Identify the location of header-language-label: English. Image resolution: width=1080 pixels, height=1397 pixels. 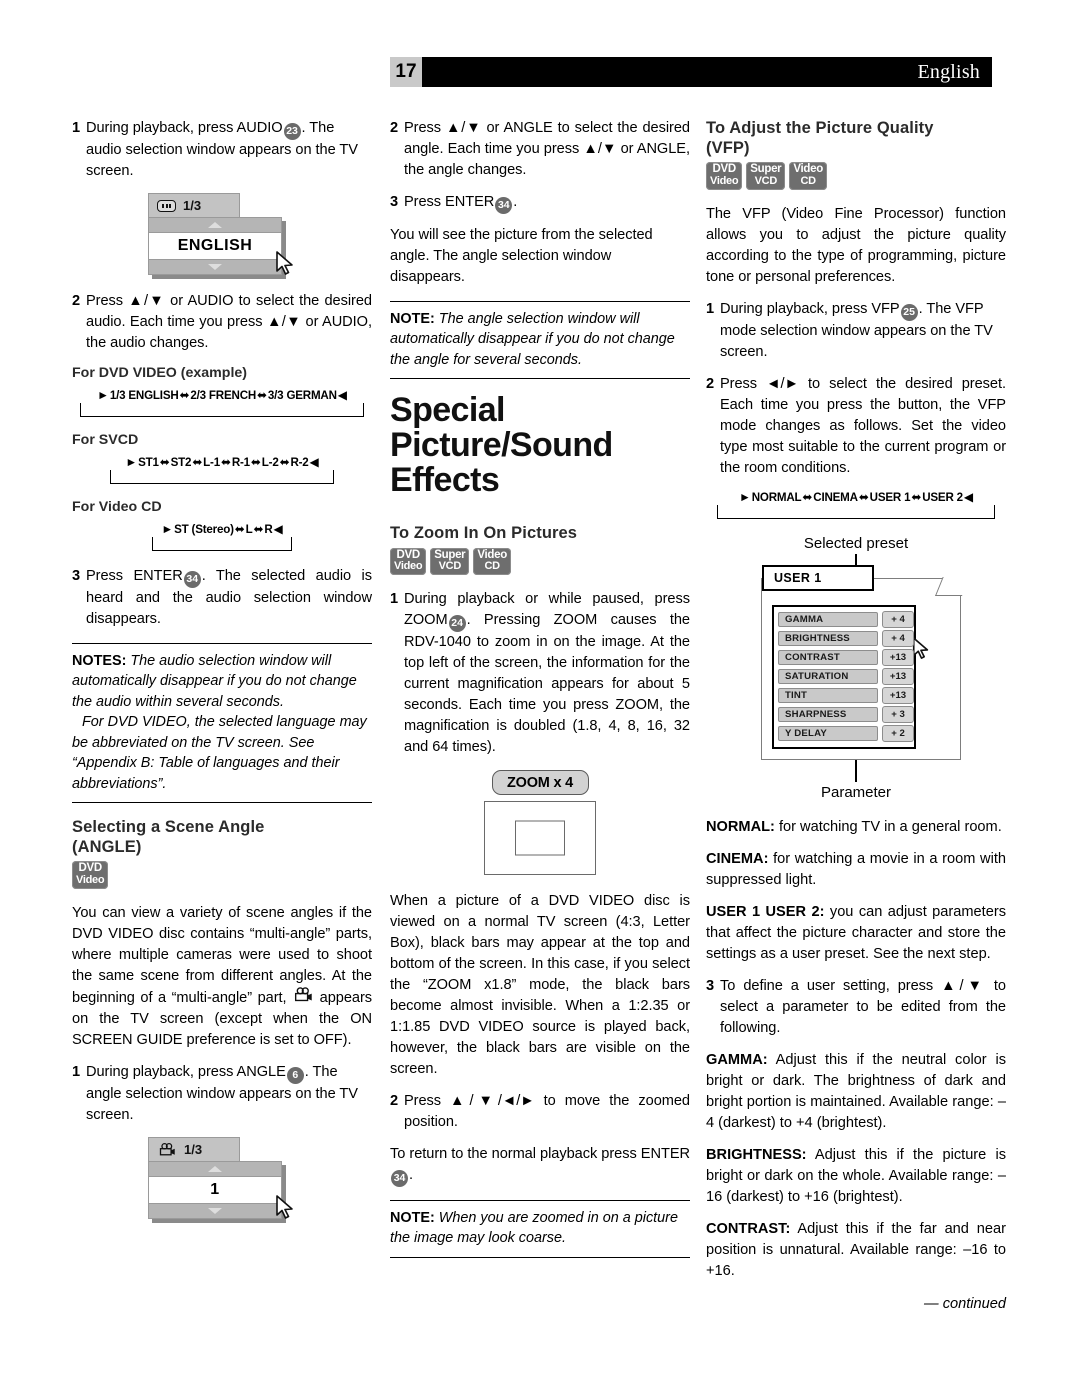
(948, 71).